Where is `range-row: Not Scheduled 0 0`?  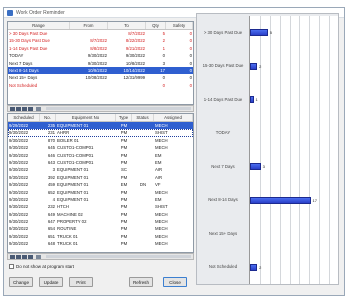
range-row: Not Scheduled 0 0 is located at coordinates (100, 85).